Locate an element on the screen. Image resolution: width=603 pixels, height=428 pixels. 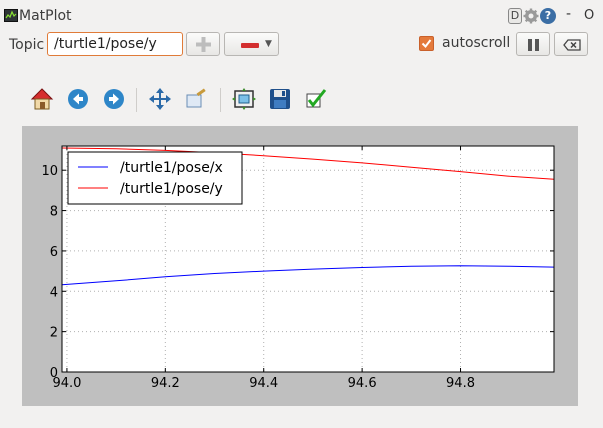
back-icon is located at coordinates (78, 99).